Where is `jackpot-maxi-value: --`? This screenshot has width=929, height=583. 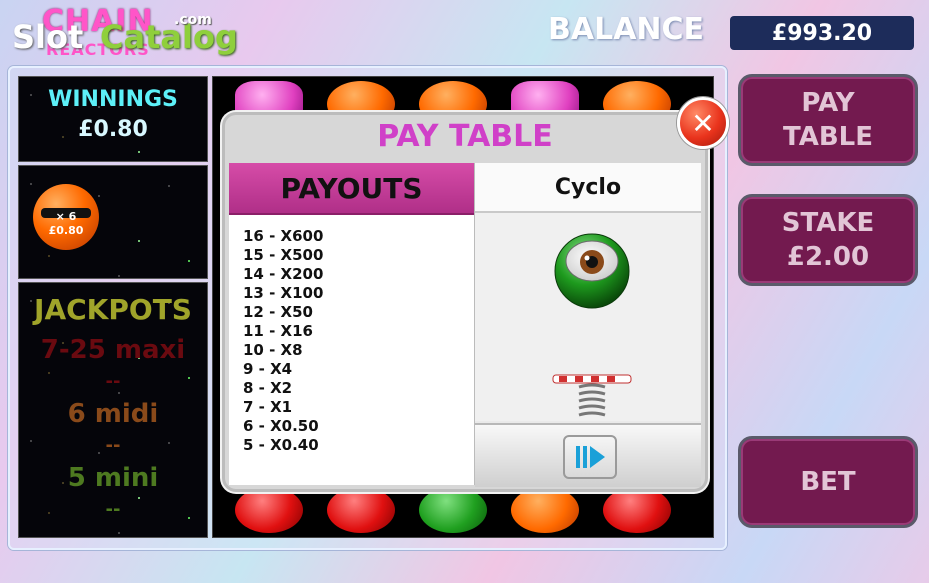 jackpot-maxi-value: -- is located at coordinates (113, 381).